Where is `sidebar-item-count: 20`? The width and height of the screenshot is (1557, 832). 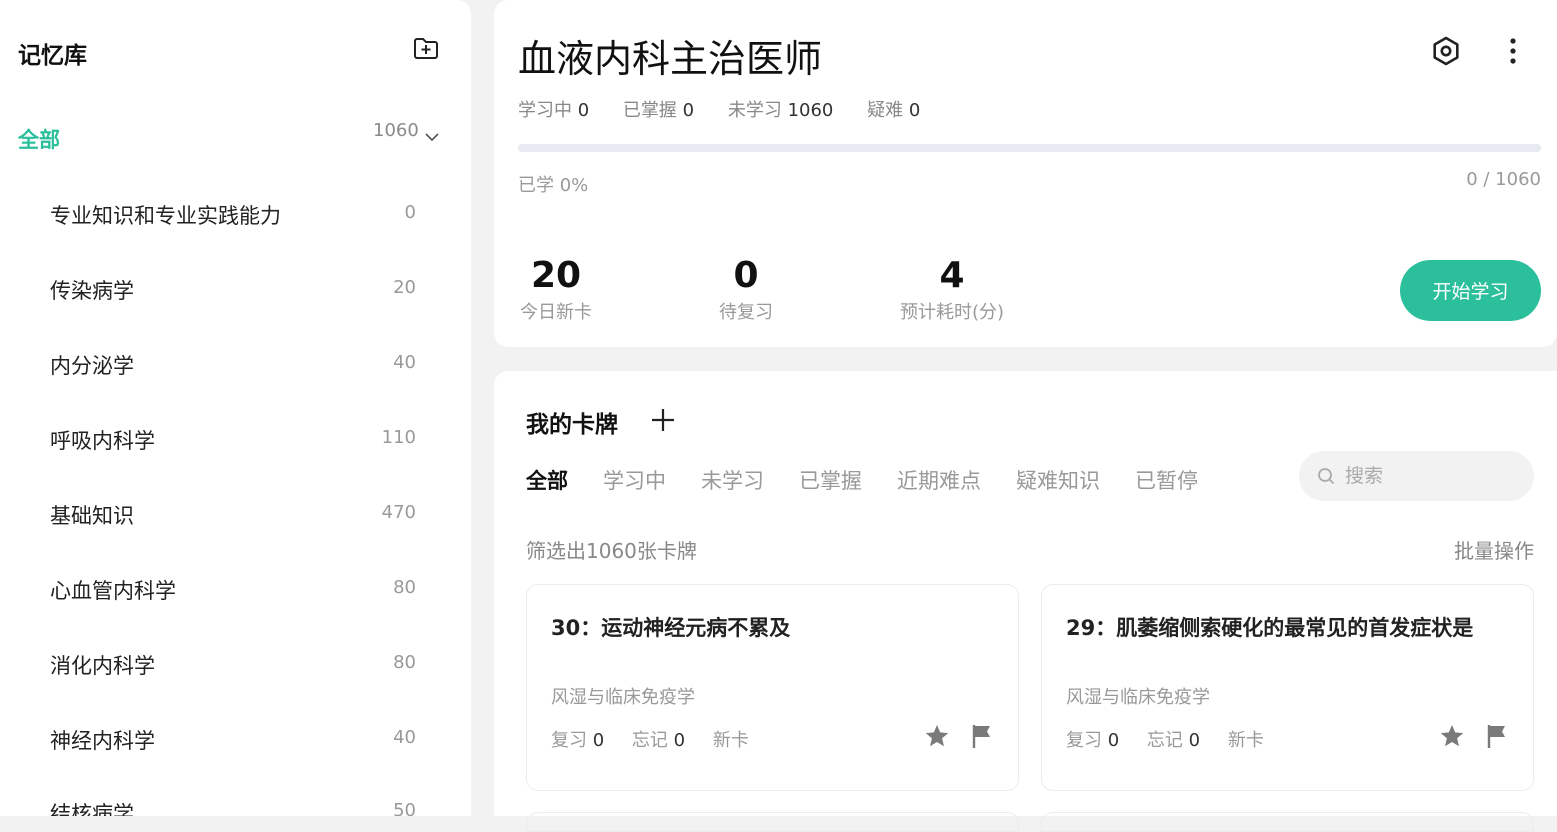 sidebar-item-count: 20 is located at coordinates (404, 287).